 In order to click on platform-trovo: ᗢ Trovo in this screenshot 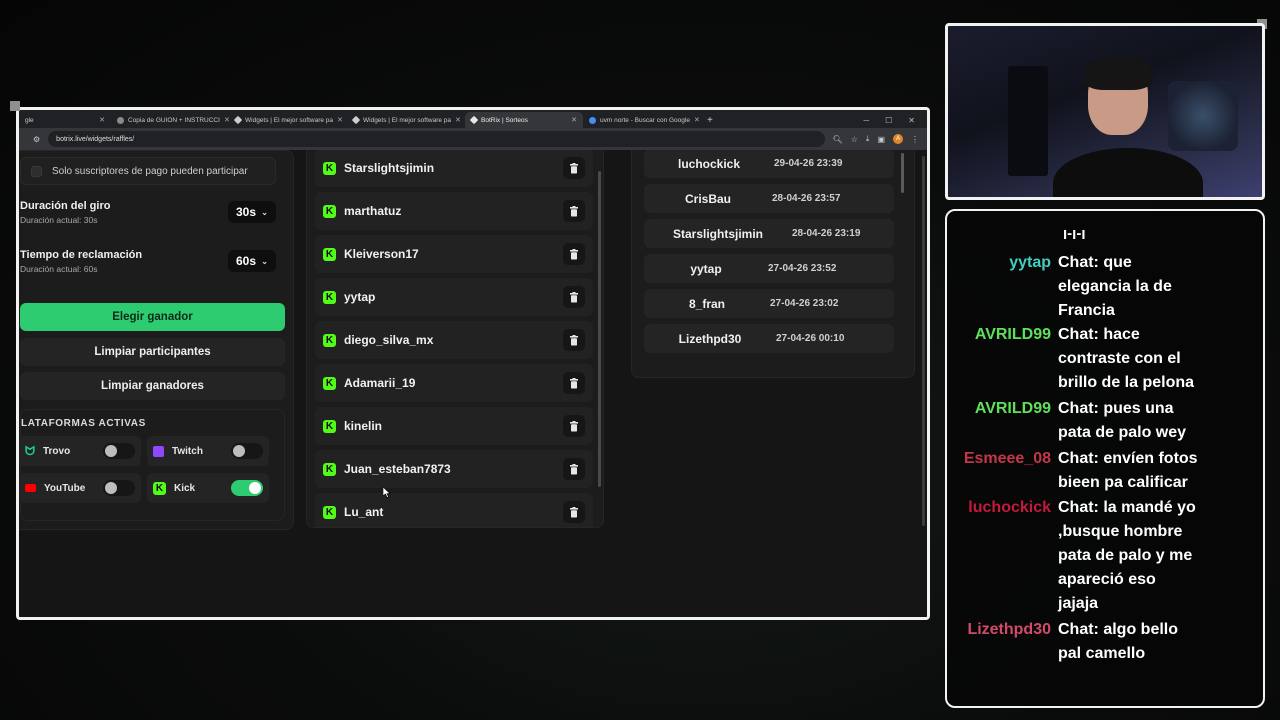, I will do `click(80, 451)`.